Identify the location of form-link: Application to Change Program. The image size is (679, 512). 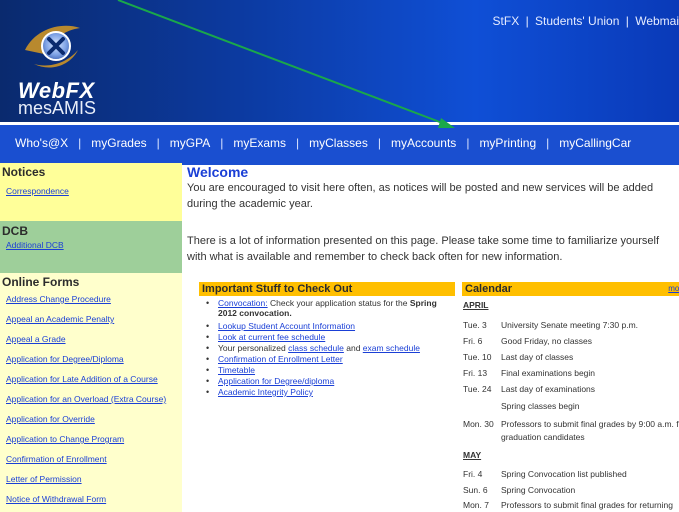
(65, 439).